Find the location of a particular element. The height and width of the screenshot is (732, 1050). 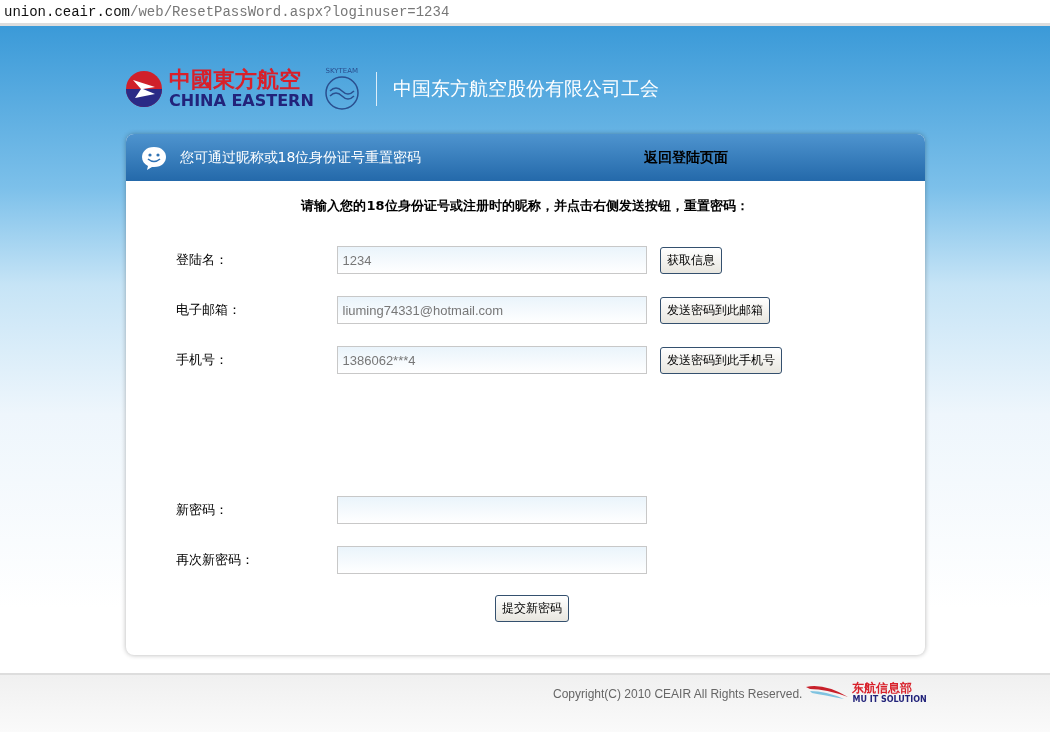

action-button: 获取信息 is located at coordinates (690, 260).